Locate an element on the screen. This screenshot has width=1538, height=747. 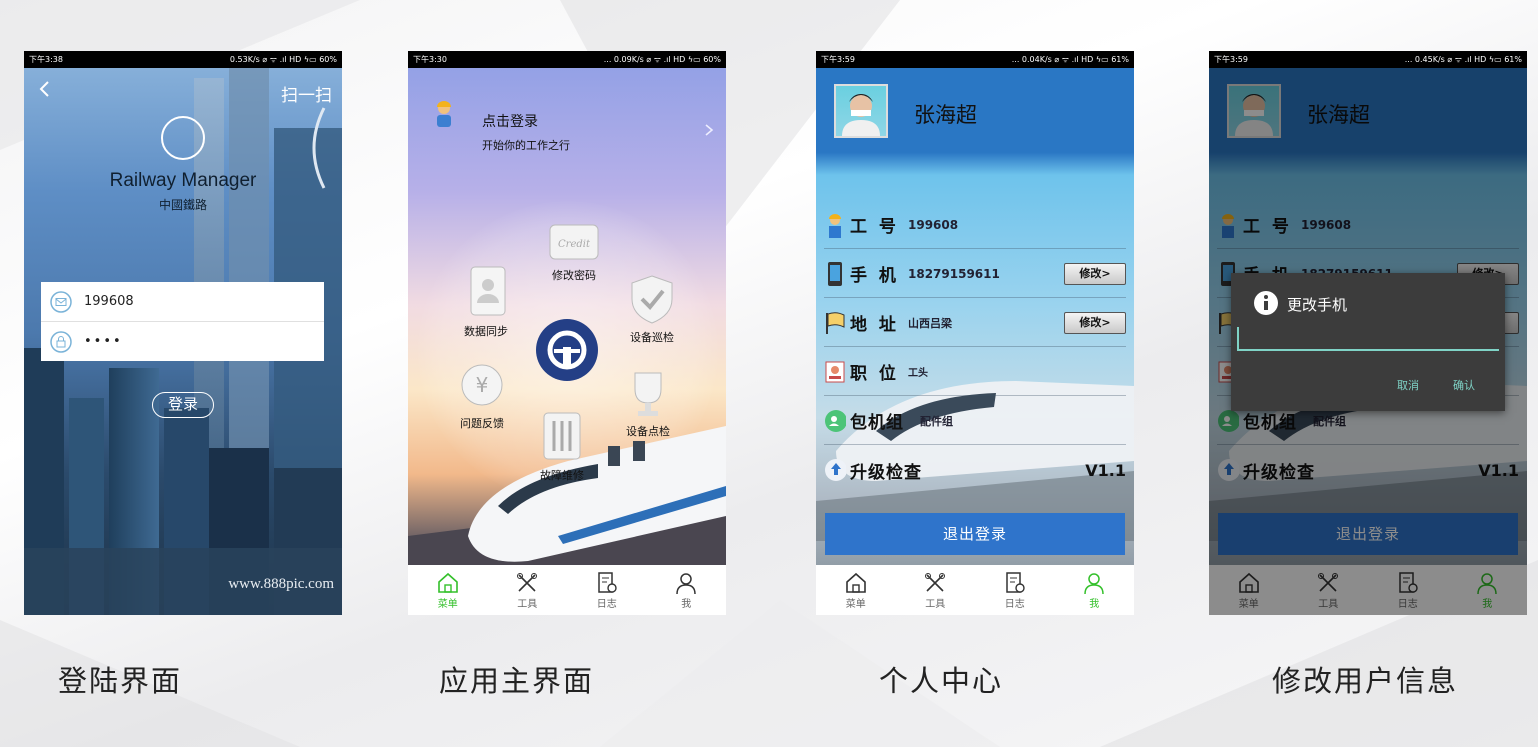
menu-data-sync: 数据同步 is located at coordinates (486, 302).